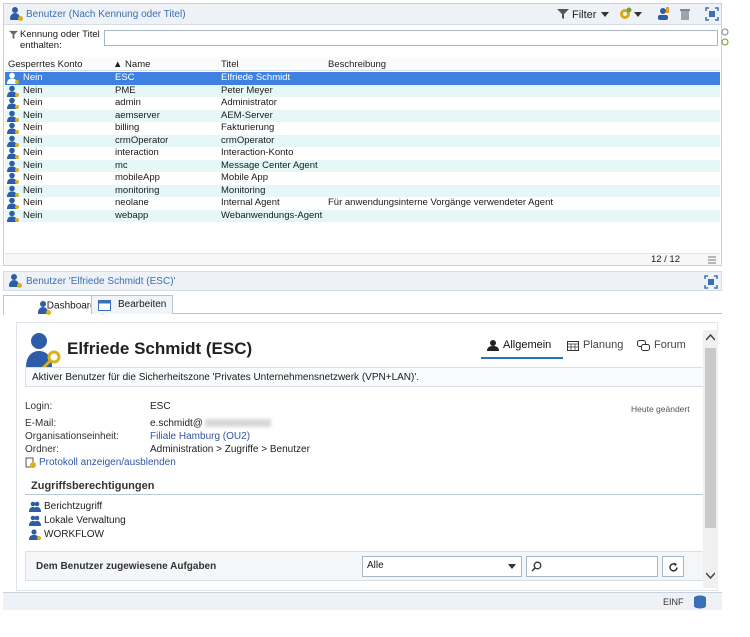  Describe the element at coordinates (45, 64) in the screenshot. I see `column-header-locked: Gesperrtes Konto` at that location.